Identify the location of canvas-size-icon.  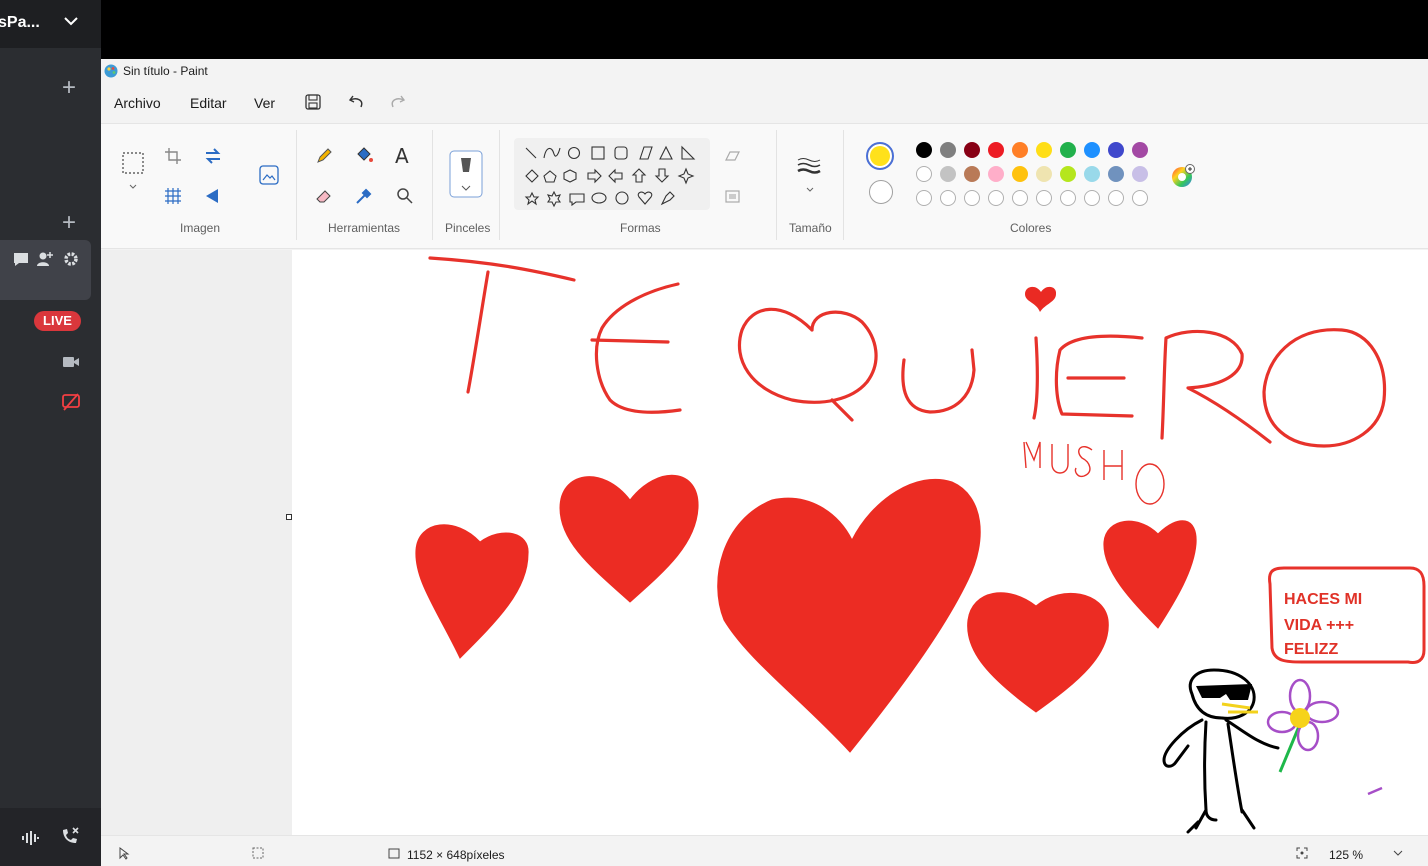
(394, 853).